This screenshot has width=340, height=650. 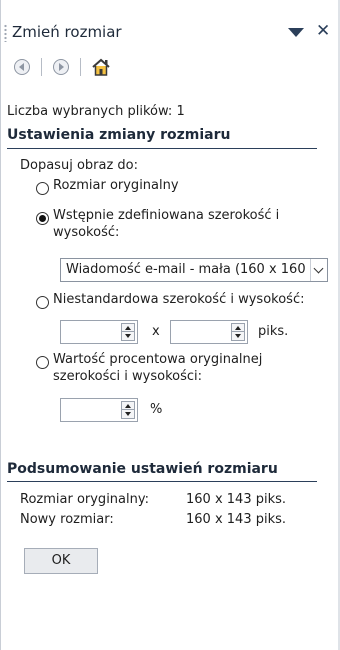 I want to click on radio-predefined-label: Wstępnie zdefiniowana szerokość i, so click(x=166, y=215).